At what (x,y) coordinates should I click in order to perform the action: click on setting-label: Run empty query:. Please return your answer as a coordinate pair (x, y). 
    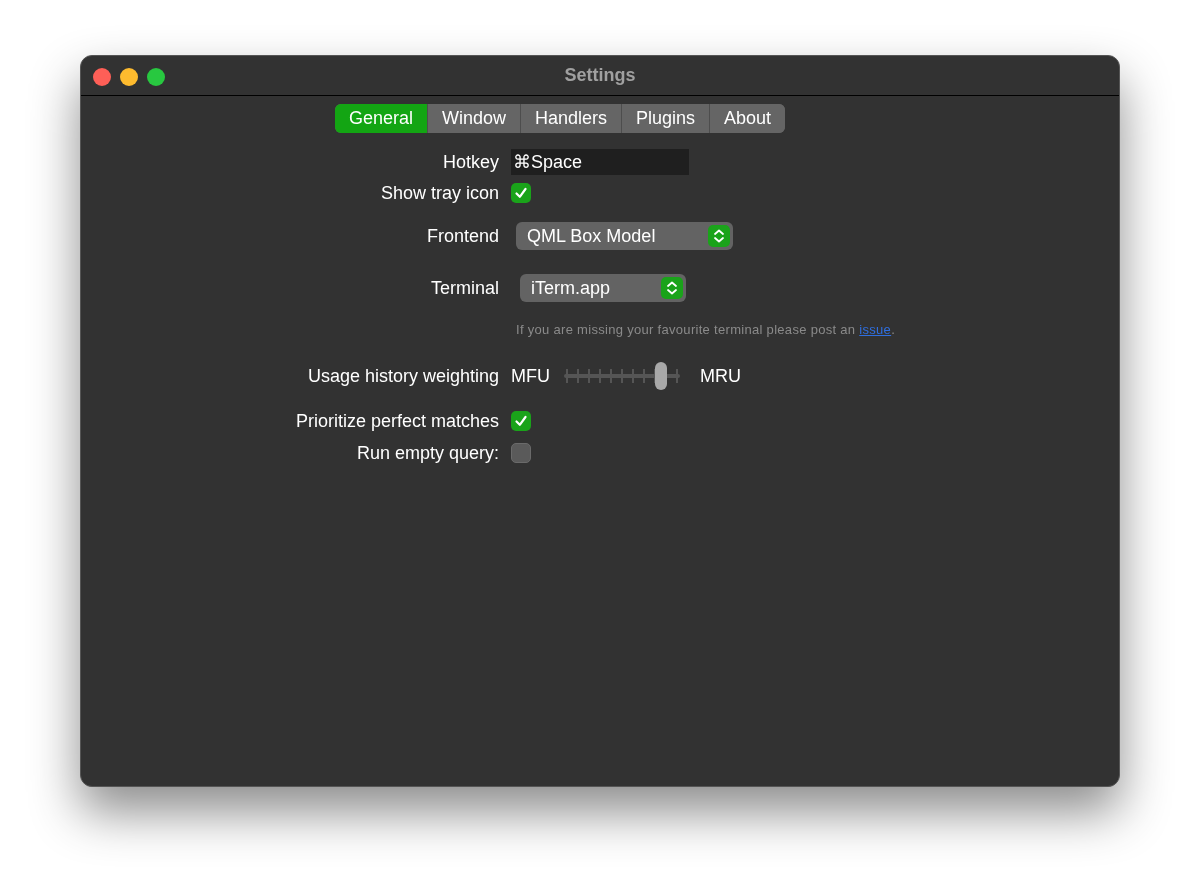
    Looking at the image, I should click on (427, 453).